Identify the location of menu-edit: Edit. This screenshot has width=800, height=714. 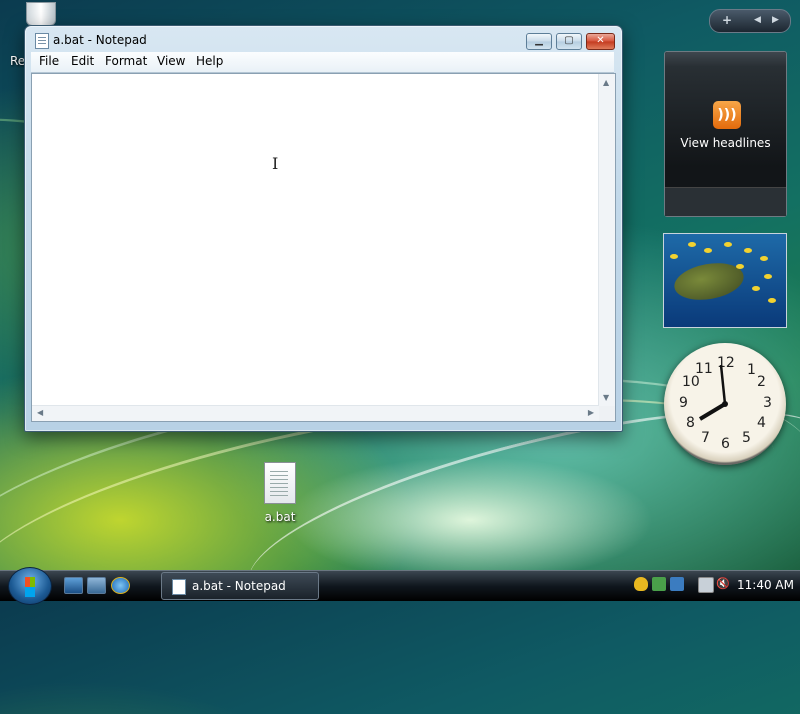
(82, 61).